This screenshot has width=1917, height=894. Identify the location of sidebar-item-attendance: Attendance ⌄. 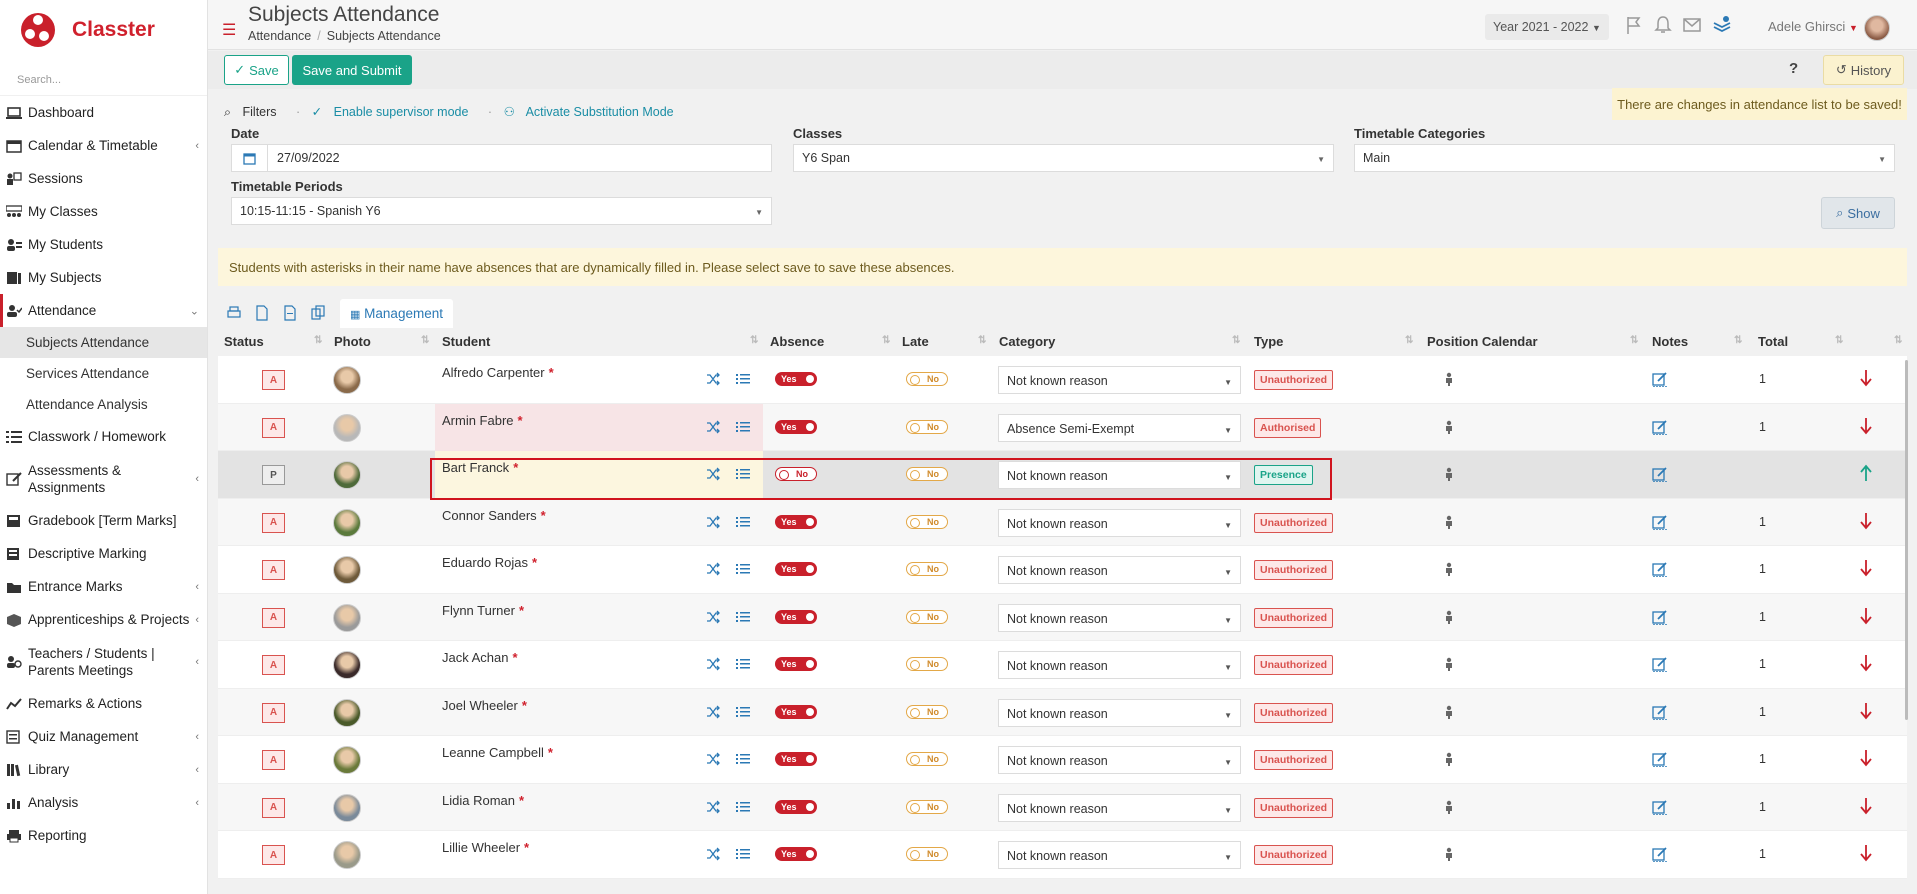
(103, 310).